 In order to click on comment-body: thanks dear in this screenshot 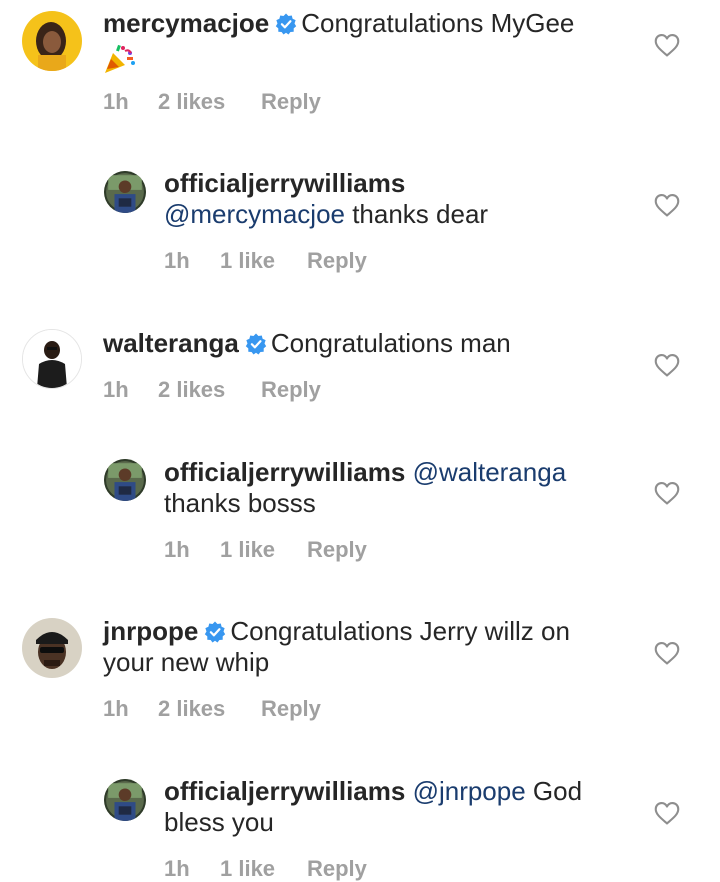, I will do `click(416, 214)`.